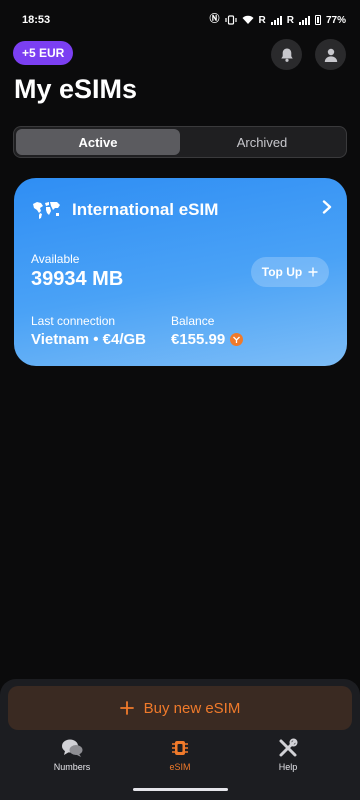 This screenshot has height=800, width=360. Describe the element at coordinates (46, 210) in the screenshot. I see `world-map-icon` at that location.